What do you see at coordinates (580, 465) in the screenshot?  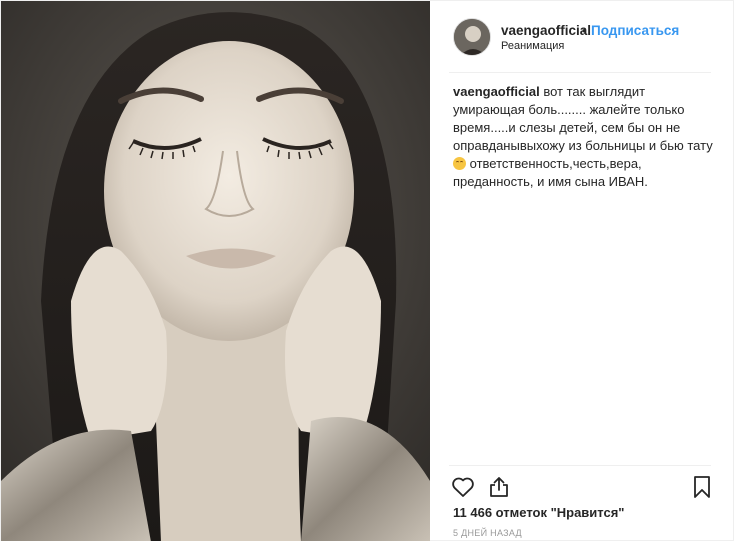 I see `actions-divider` at bounding box center [580, 465].